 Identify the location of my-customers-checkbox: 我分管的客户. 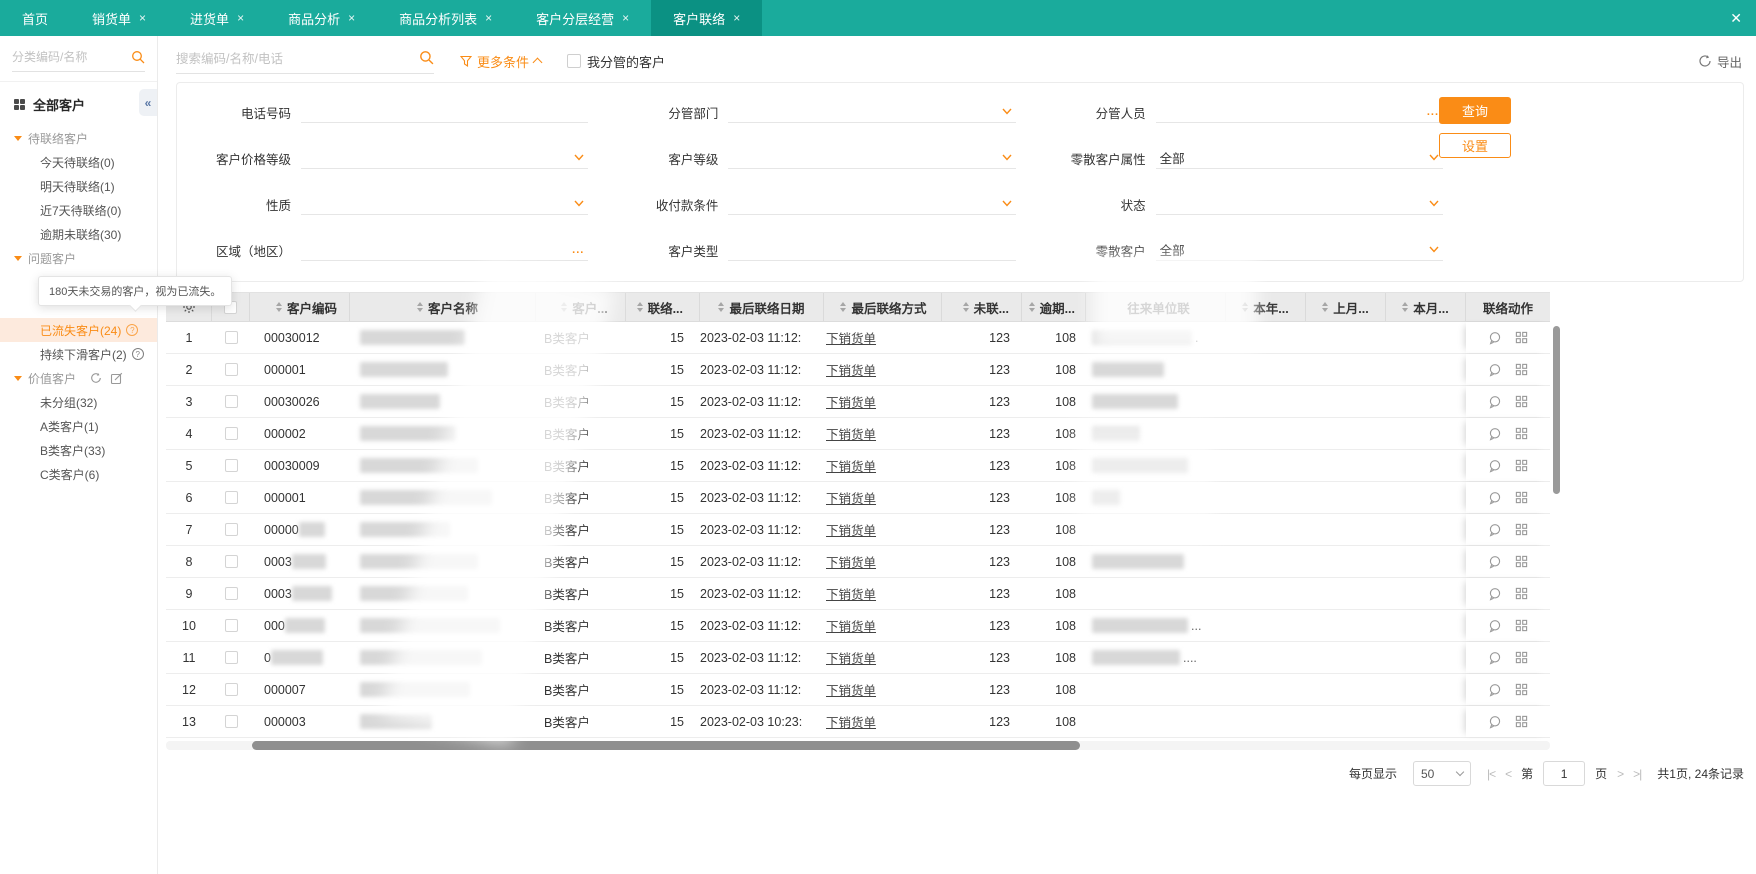
(616, 61).